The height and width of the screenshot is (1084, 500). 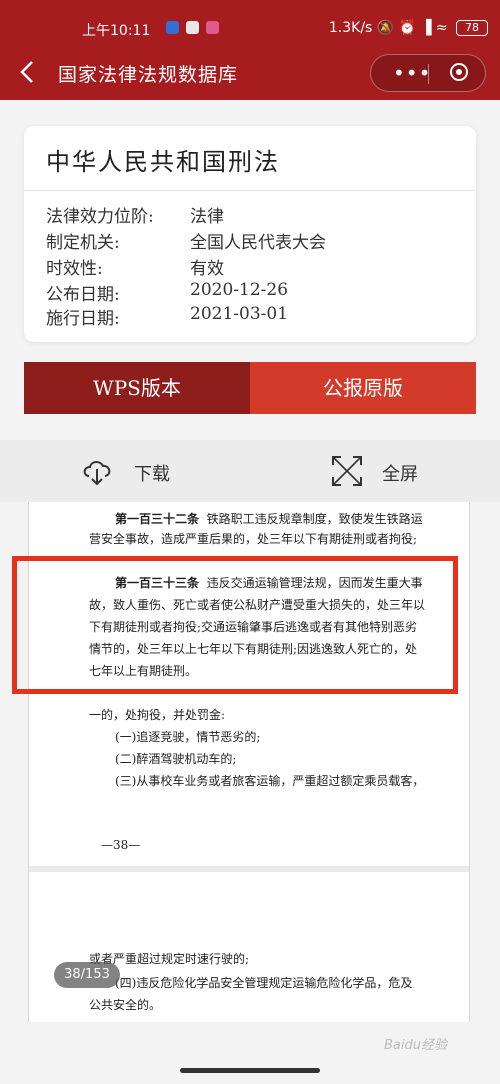 What do you see at coordinates (235, 625) in the screenshot?
I see `highlight-box` at bounding box center [235, 625].